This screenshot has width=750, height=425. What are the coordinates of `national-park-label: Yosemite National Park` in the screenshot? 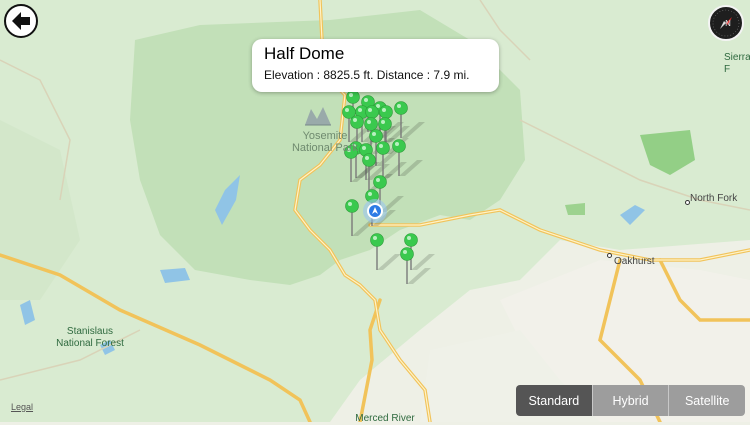 It's located at (325, 142).